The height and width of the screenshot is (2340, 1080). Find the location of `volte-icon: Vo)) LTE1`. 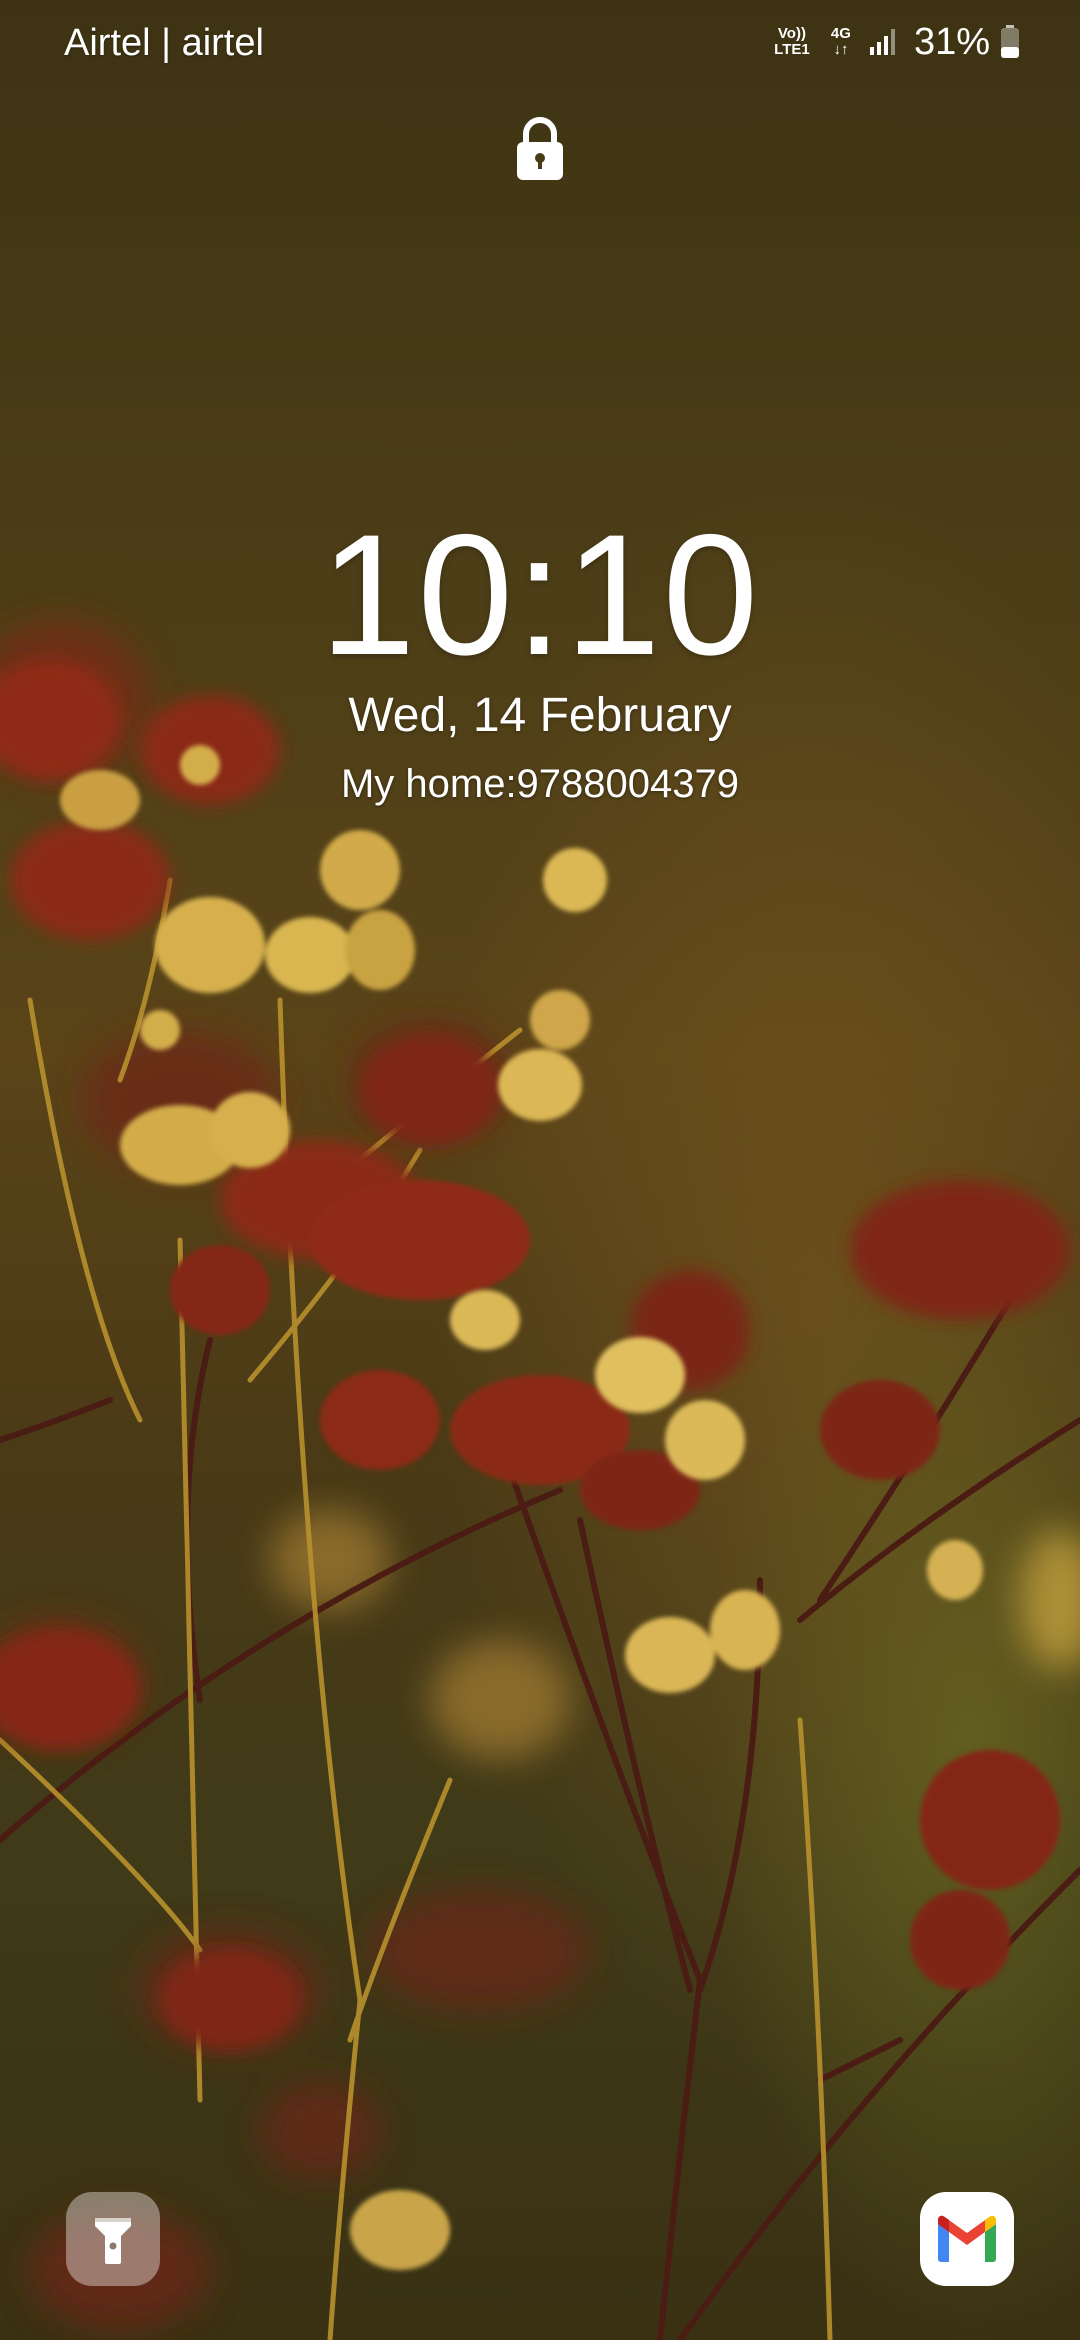

volte-icon: Vo)) LTE1 is located at coordinates (792, 42).